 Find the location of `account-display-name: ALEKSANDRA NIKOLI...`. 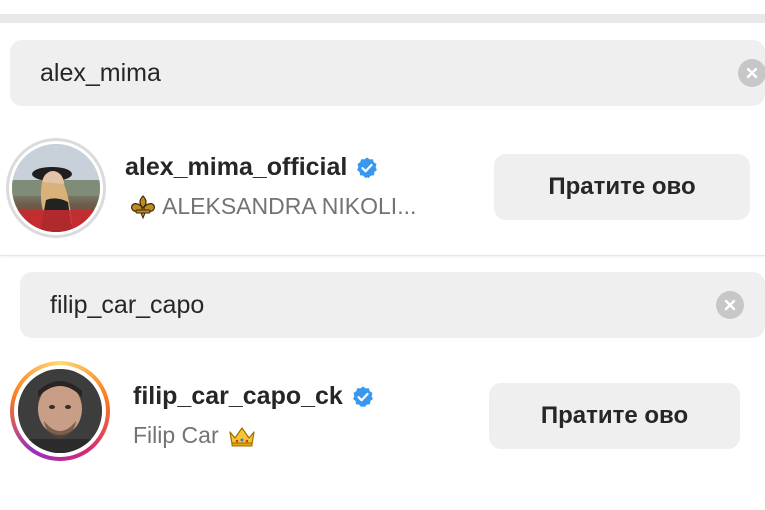

account-display-name: ALEKSANDRA NIKOLI... is located at coordinates (272, 206).